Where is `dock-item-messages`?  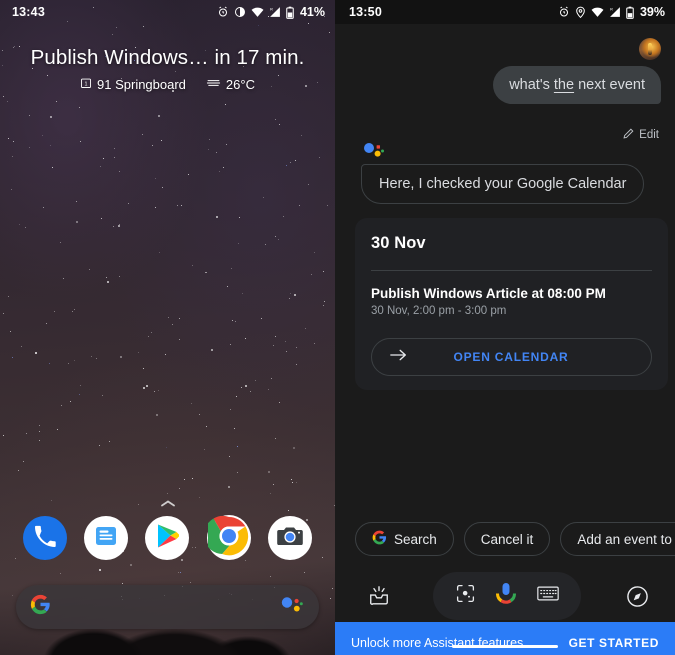 dock-item-messages is located at coordinates (106, 538).